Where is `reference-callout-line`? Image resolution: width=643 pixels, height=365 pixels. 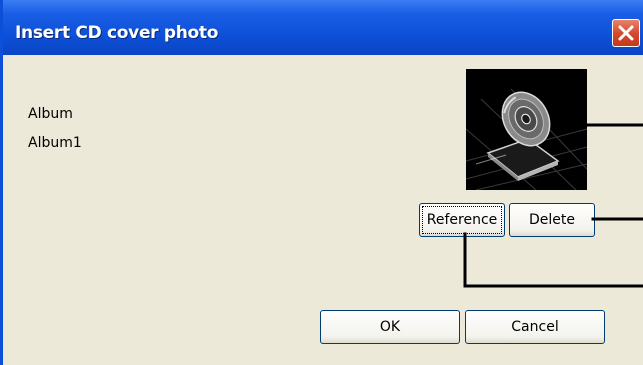
reference-callout-line is located at coordinates (553, 260).